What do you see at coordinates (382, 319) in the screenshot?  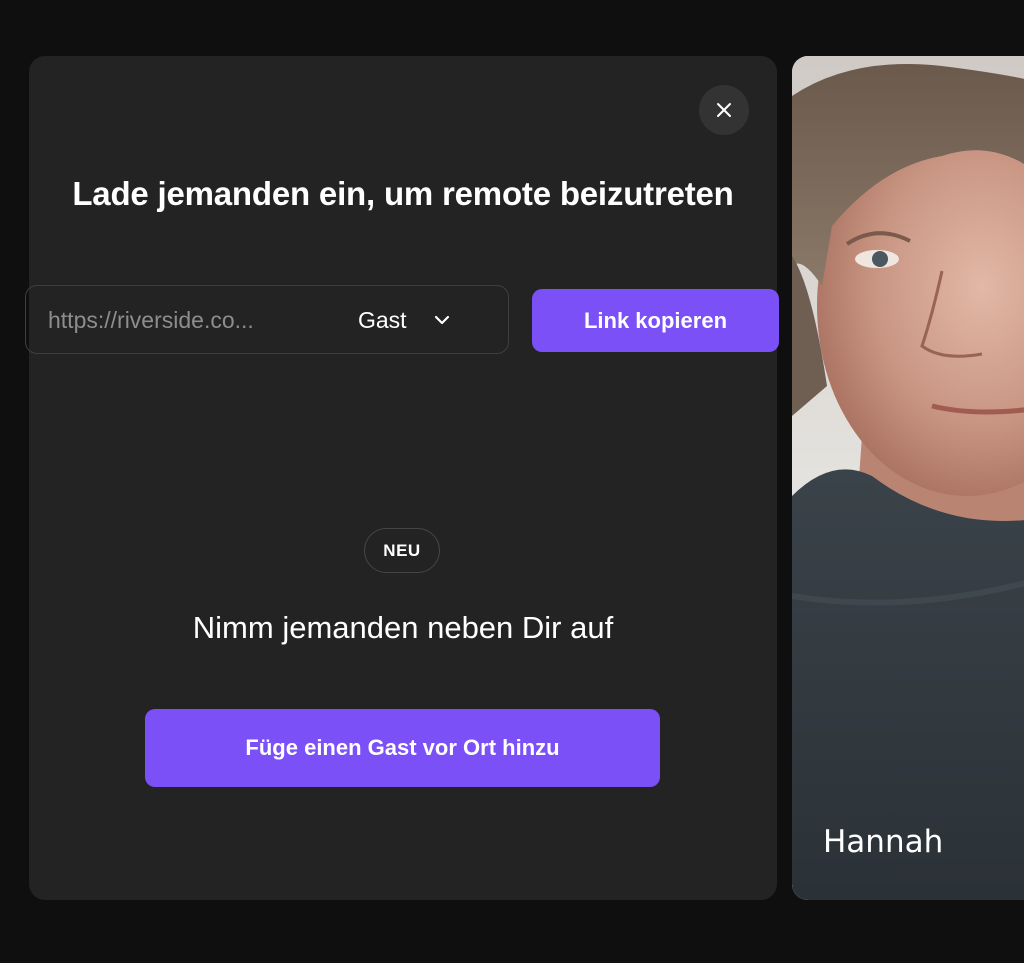 I see `role-select-value: Gast` at bounding box center [382, 319].